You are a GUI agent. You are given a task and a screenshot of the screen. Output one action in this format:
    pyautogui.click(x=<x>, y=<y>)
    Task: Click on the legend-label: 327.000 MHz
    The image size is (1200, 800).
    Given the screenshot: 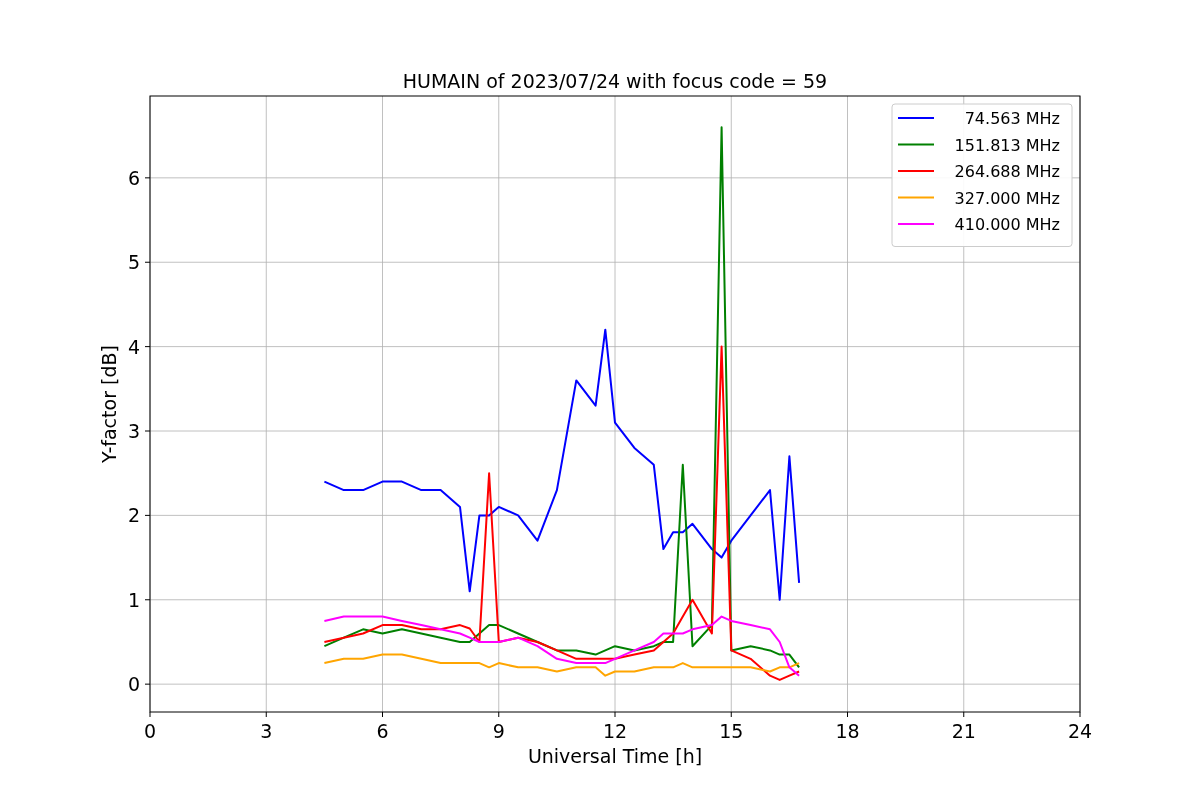 What is the action you would take?
    pyautogui.click(x=1007, y=198)
    